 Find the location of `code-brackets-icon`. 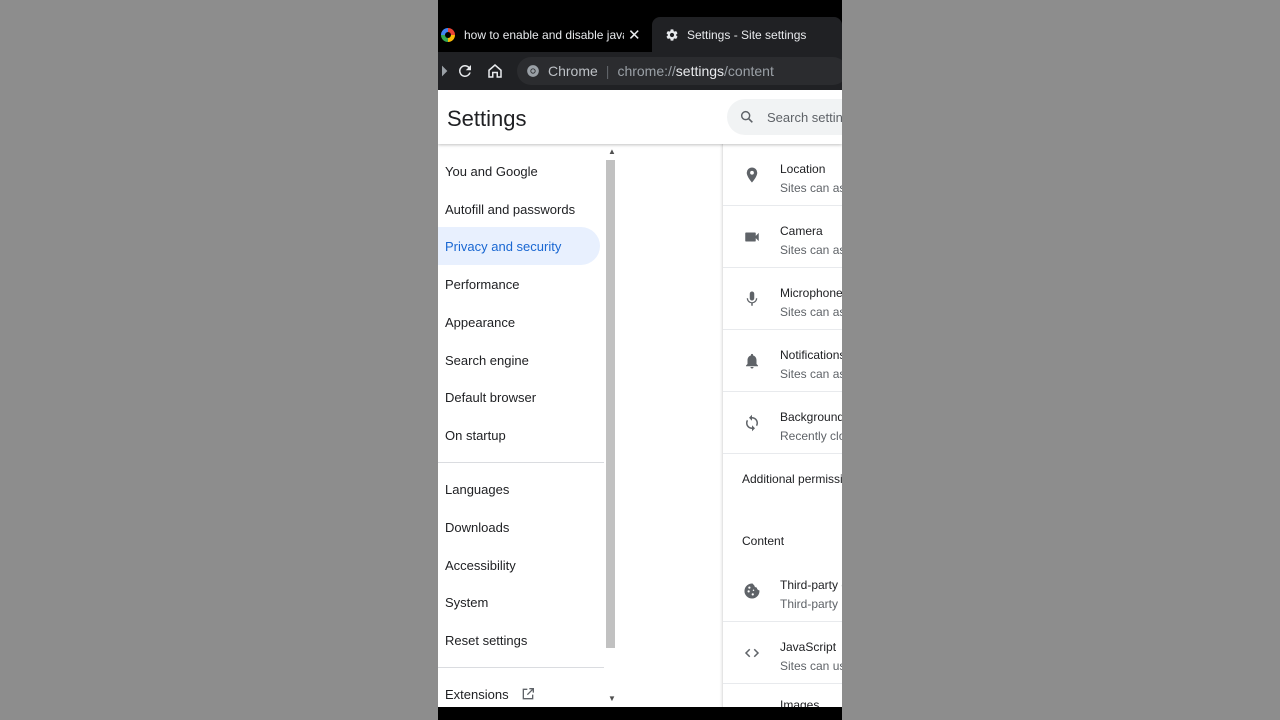

code-brackets-icon is located at coordinates (752, 653).